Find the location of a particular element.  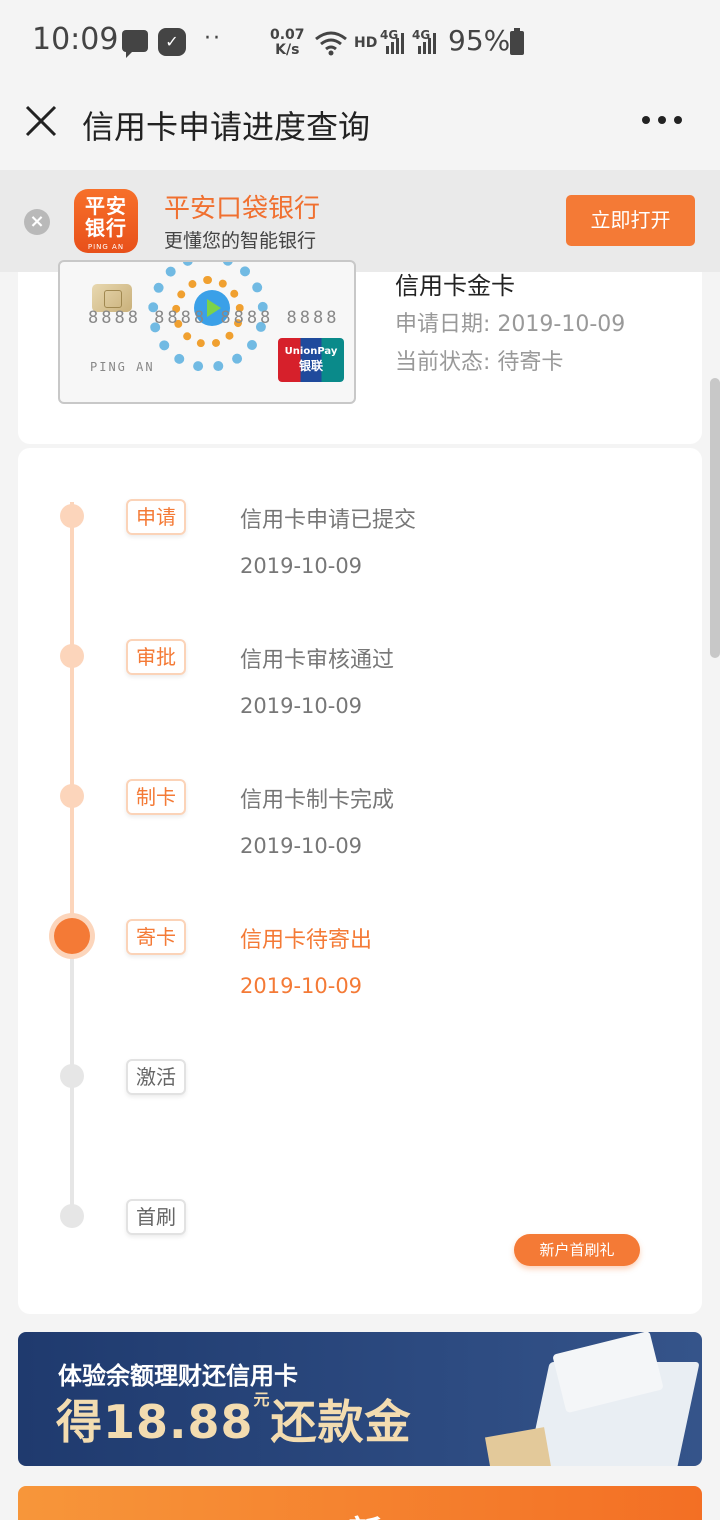

timeline-step: 首刷 is located at coordinates (360, 1232).